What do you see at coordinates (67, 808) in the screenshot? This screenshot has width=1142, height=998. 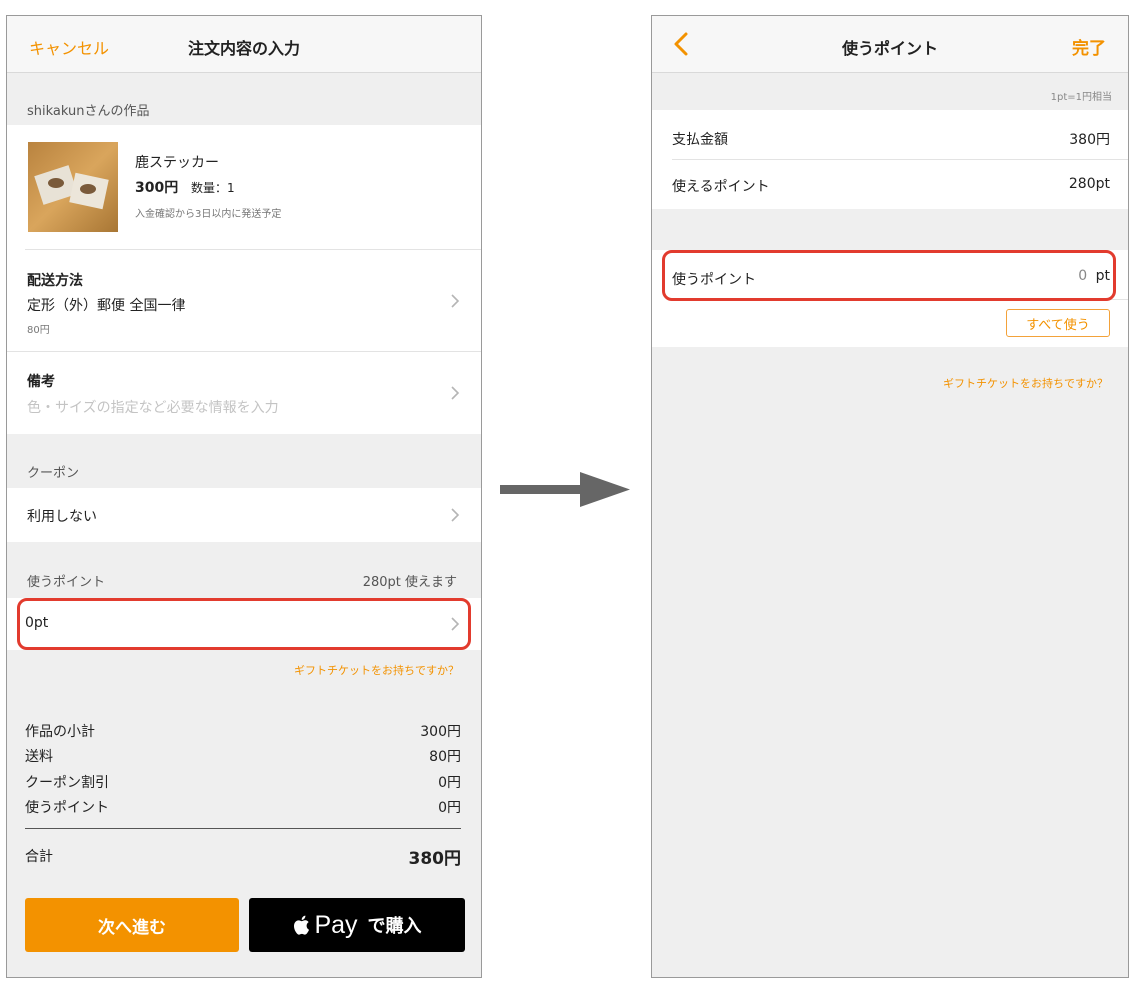 I see `summary-label: 使うポイント` at bounding box center [67, 808].